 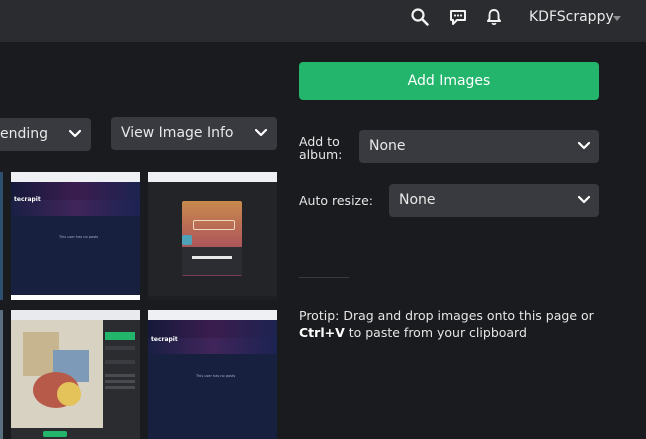 What do you see at coordinates (479, 146) in the screenshot?
I see `album-select: None` at bounding box center [479, 146].